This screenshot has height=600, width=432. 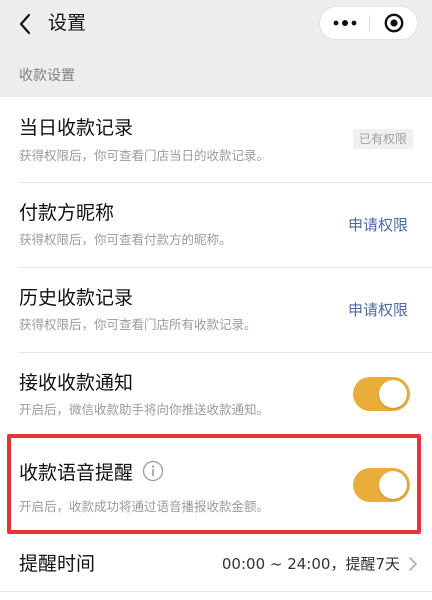 I want to click on row-title: 接收收款通知, so click(x=76, y=383).